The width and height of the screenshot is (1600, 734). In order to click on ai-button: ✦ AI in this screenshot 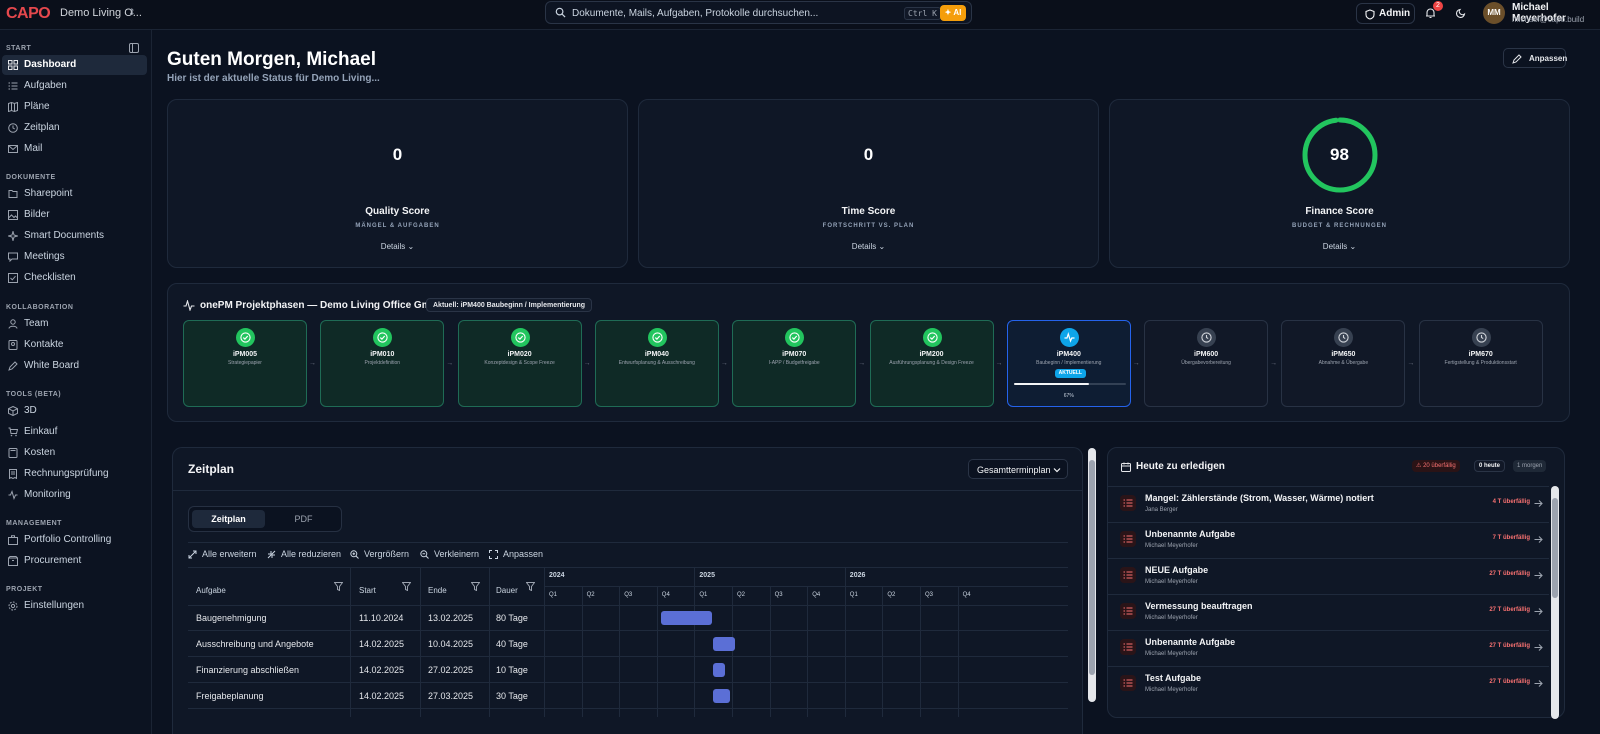, I will do `click(953, 13)`.